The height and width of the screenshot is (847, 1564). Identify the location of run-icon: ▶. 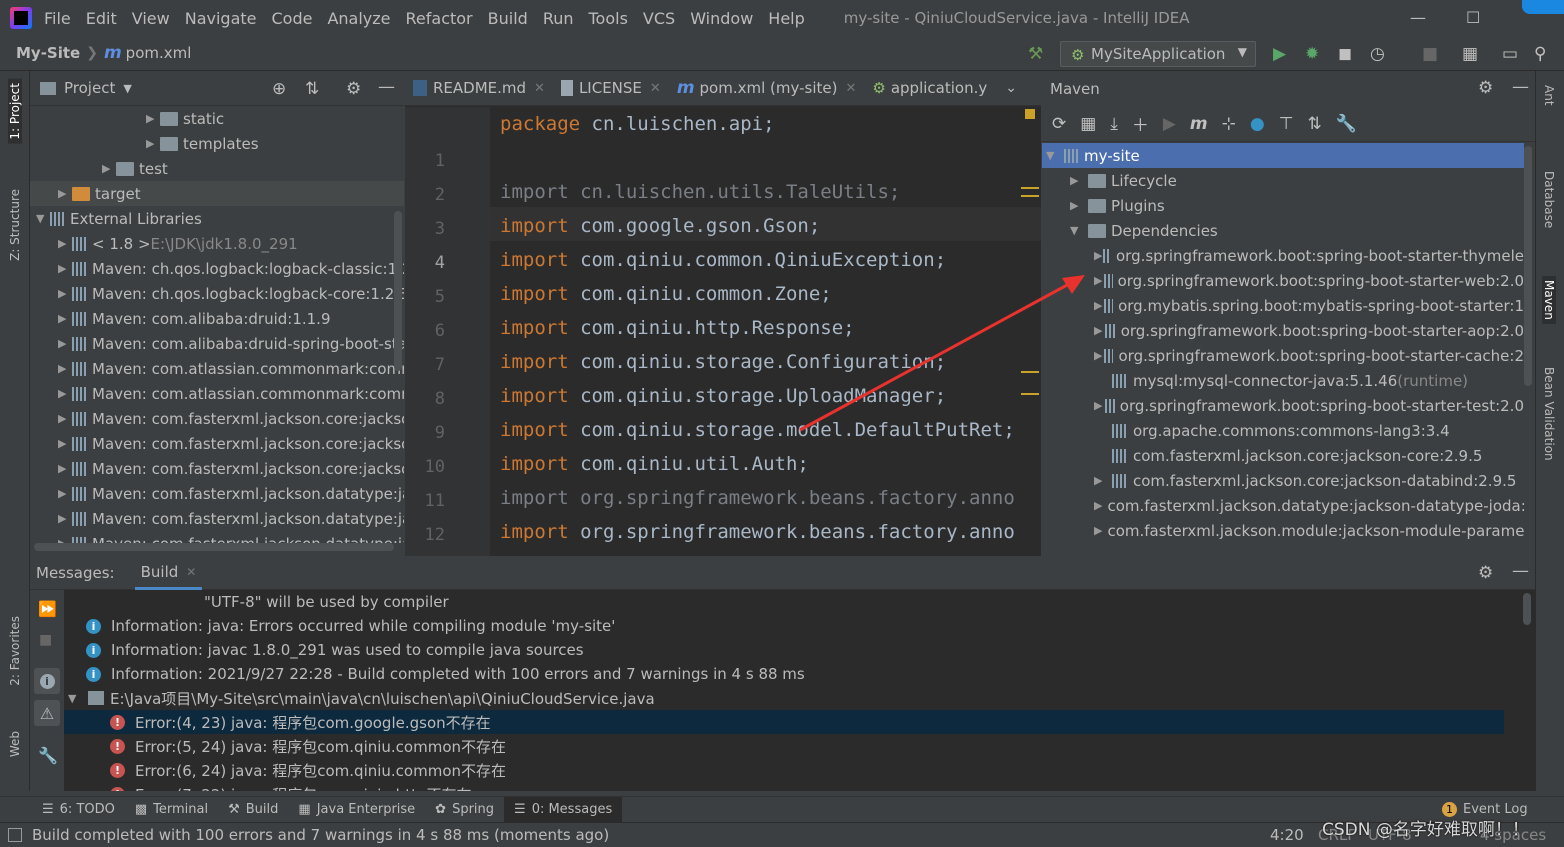
(1169, 124).